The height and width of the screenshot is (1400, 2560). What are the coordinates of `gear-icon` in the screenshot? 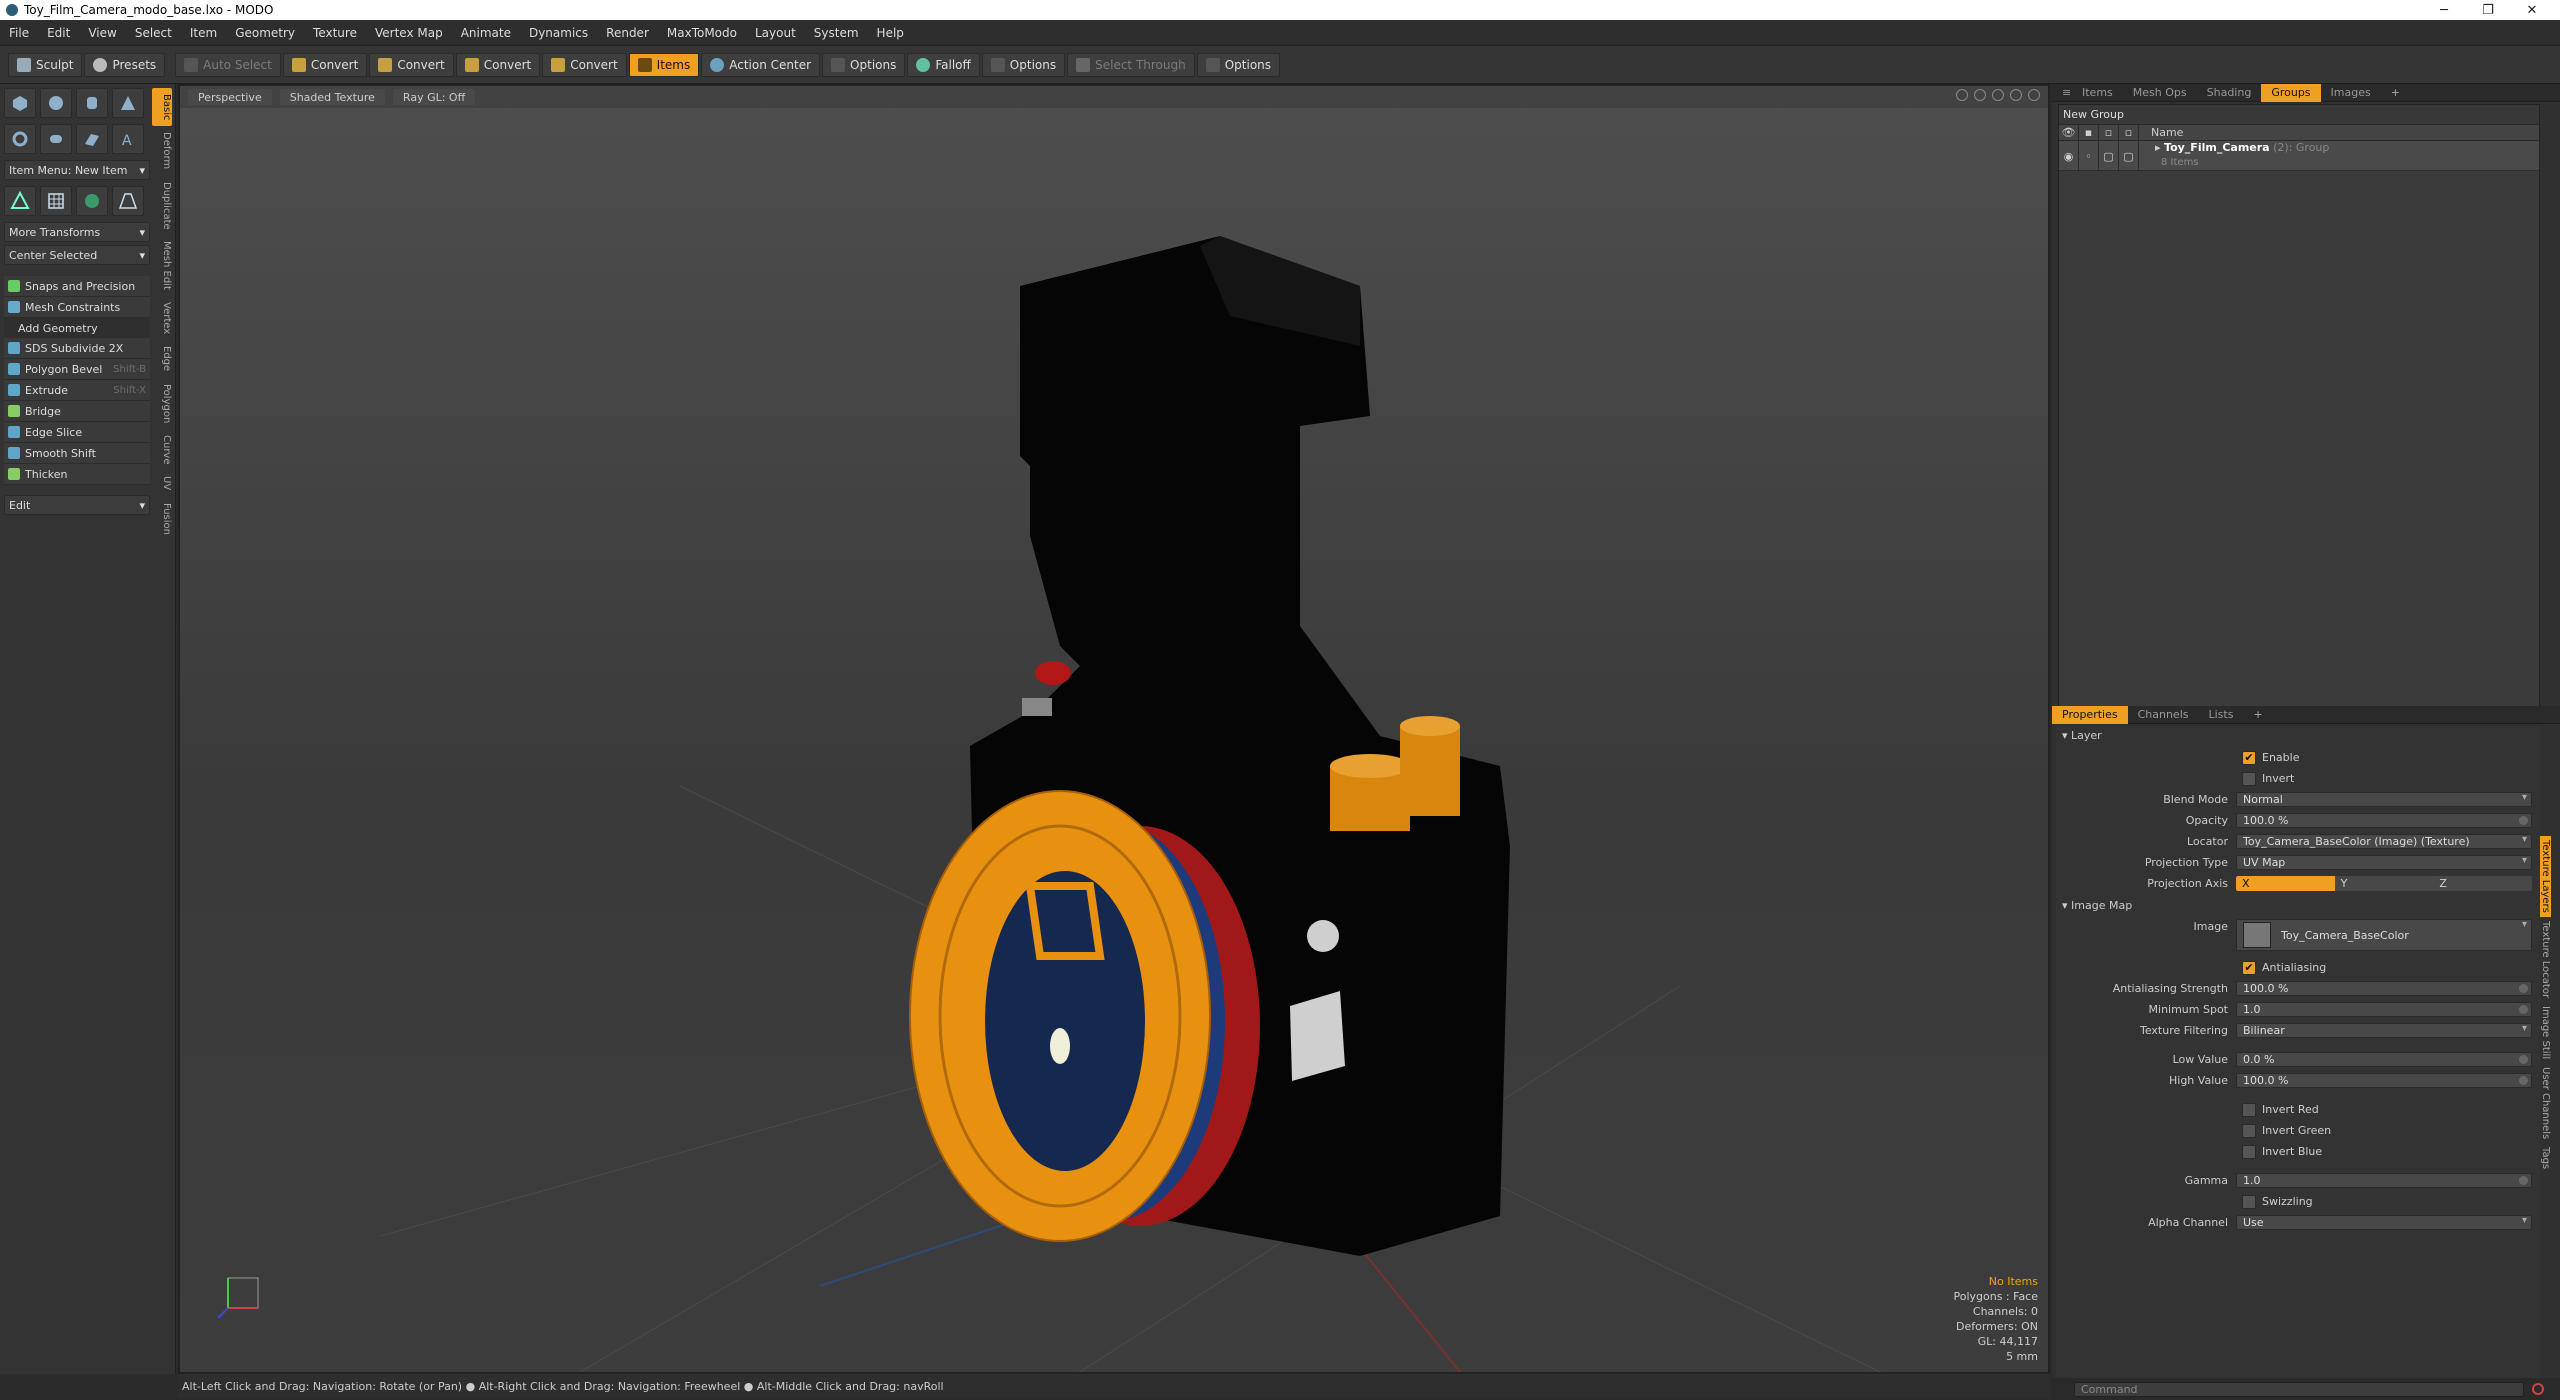 It's located at (2034, 95).